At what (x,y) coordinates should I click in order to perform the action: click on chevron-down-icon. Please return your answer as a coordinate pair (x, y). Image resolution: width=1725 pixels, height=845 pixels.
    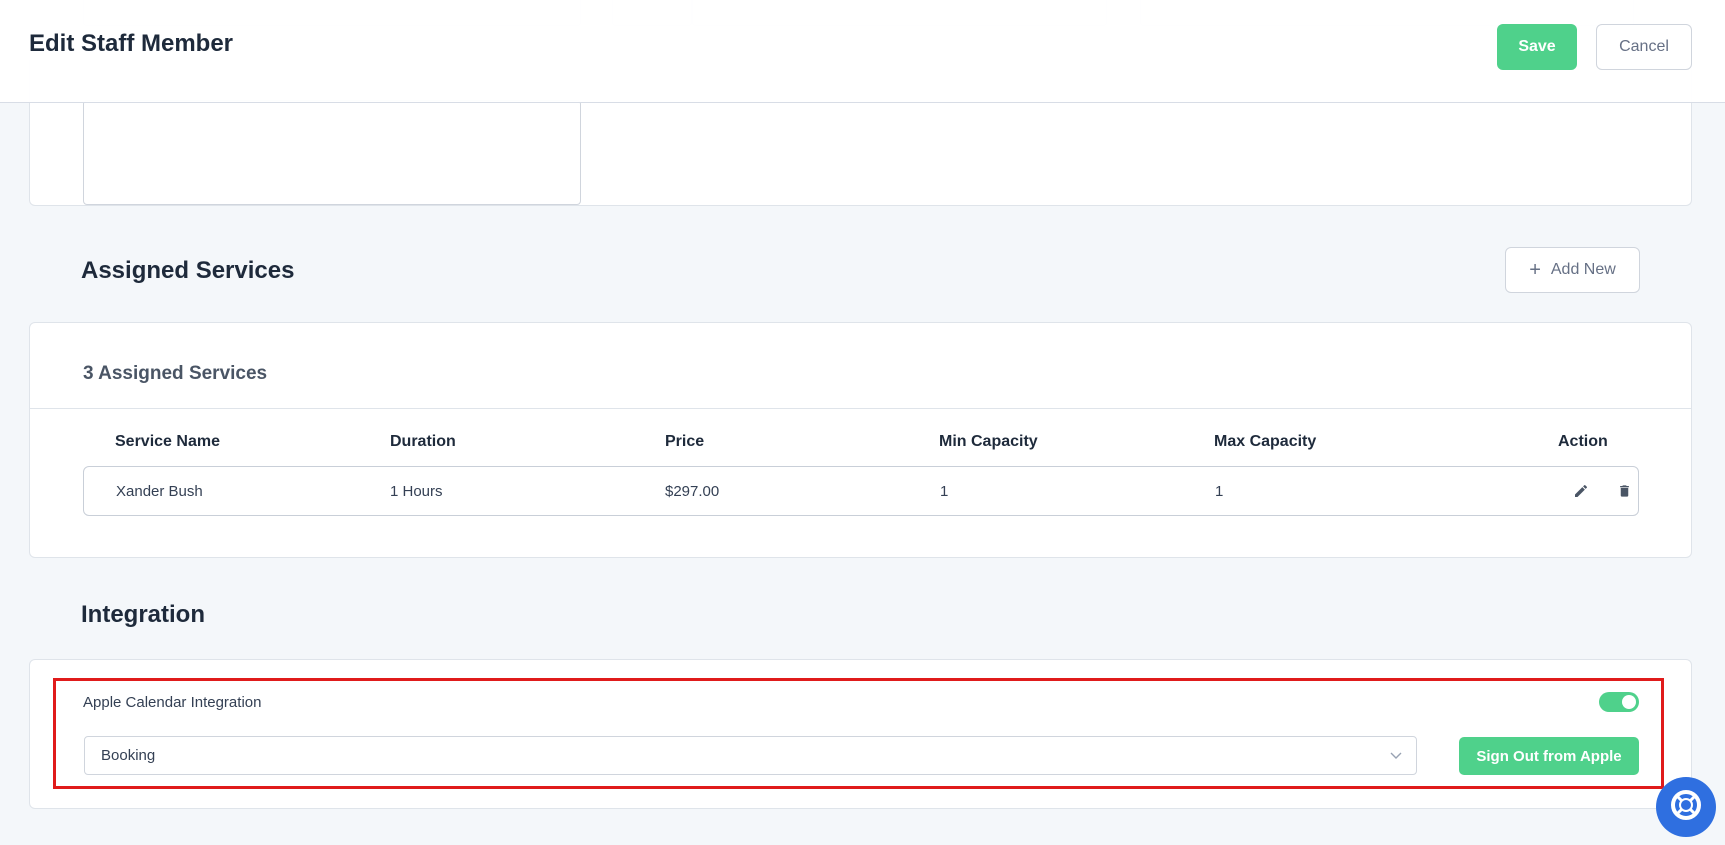
    Looking at the image, I should click on (1396, 755).